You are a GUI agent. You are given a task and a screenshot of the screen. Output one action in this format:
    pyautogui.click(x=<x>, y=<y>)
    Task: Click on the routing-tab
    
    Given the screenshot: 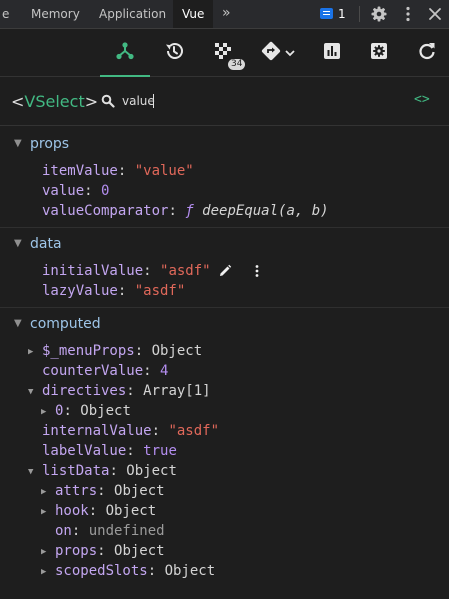 What is the action you would take?
    pyautogui.click(x=278, y=53)
    